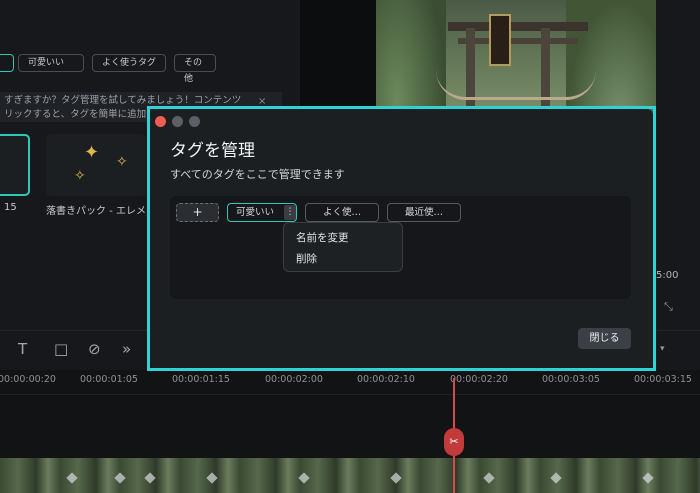  I want to click on timeline-track, so click(350, 426).